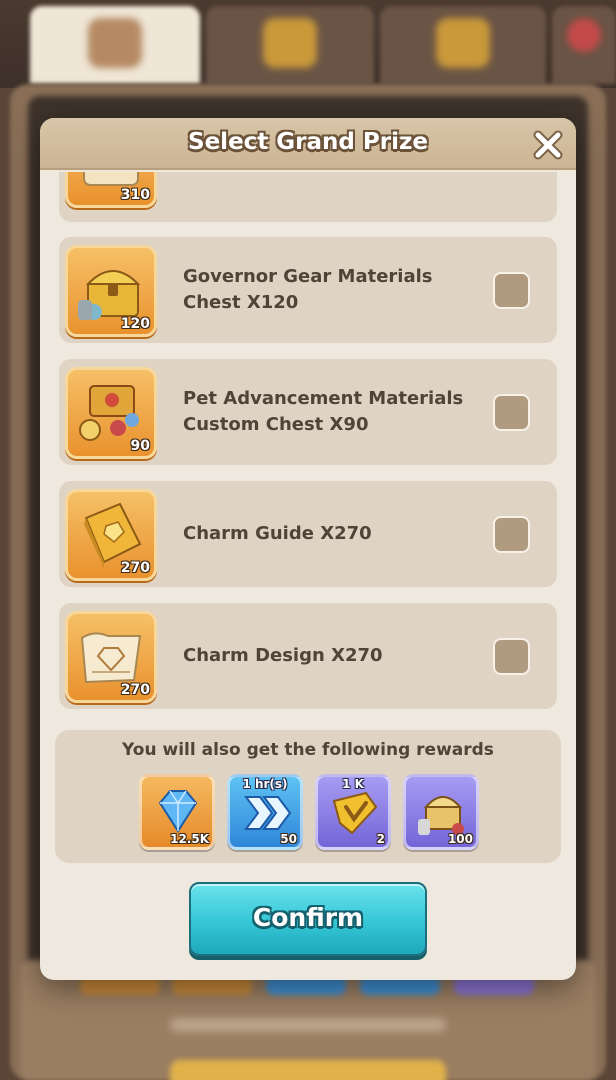  Describe the element at coordinates (308, 1025) in the screenshot. I see `background-caption` at that location.